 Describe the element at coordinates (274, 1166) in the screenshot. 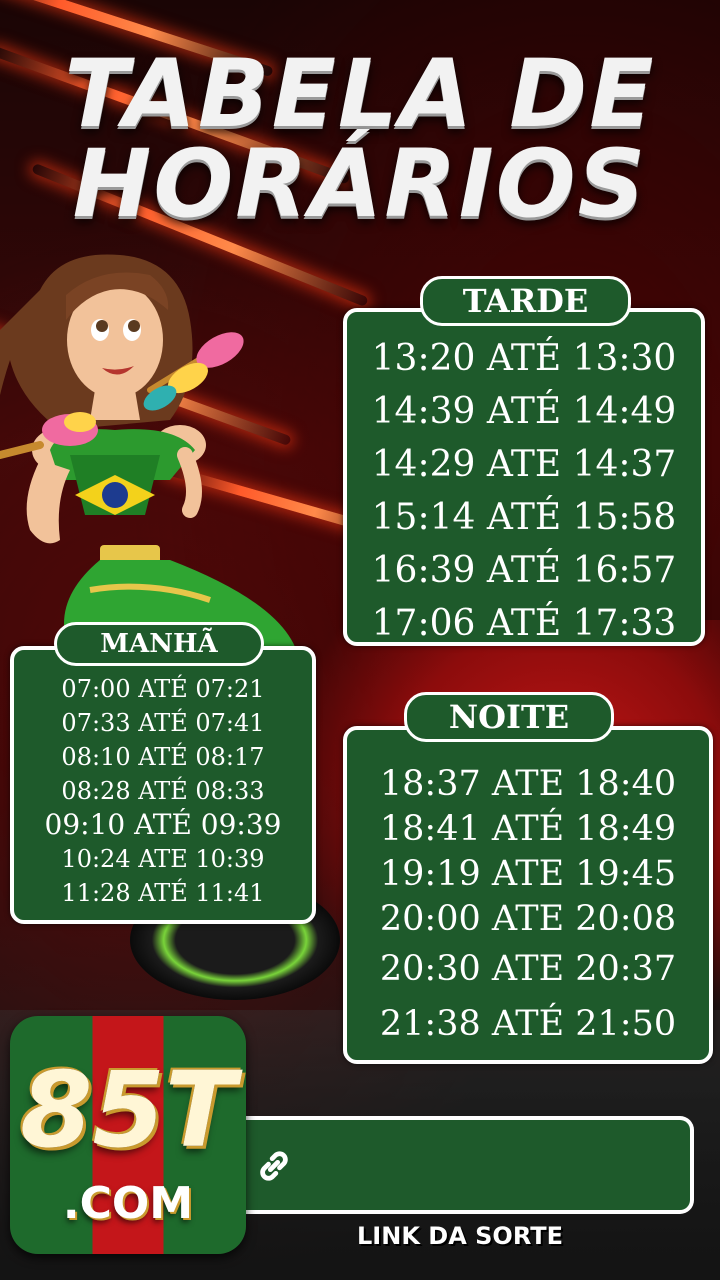

I see `link-icon` at that location.